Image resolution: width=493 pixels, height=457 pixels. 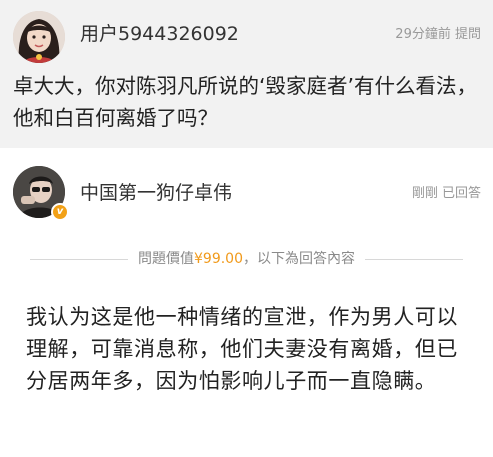 I want to click on question-text: 卓大大，你对陈羽凡所说的‘毁家庭者’有什么看法，他和白百何离婚了吗？, so click(x=245, y=102).